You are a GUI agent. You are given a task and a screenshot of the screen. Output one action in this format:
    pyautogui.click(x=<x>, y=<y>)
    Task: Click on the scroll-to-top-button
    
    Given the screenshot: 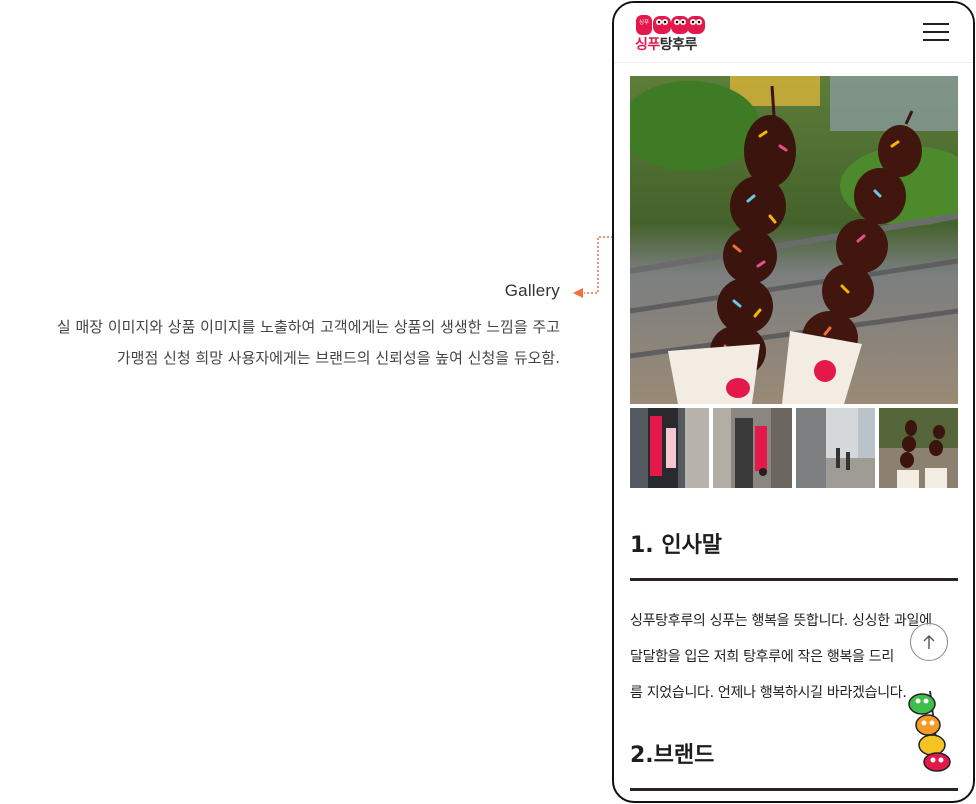 What is the action you would take?
    pyautogui.click(x=929, y=642)
    